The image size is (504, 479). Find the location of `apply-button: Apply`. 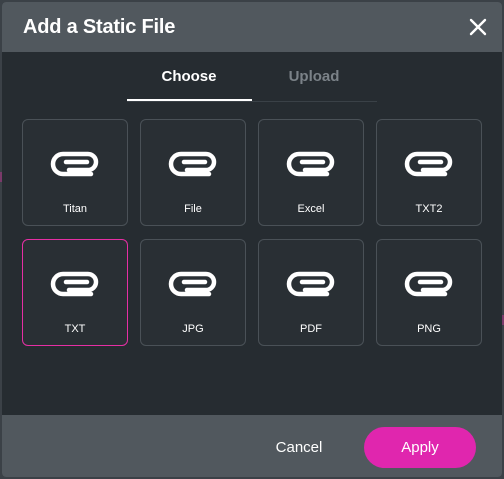

apply-button: Apply is located at coordinates (420, 447).